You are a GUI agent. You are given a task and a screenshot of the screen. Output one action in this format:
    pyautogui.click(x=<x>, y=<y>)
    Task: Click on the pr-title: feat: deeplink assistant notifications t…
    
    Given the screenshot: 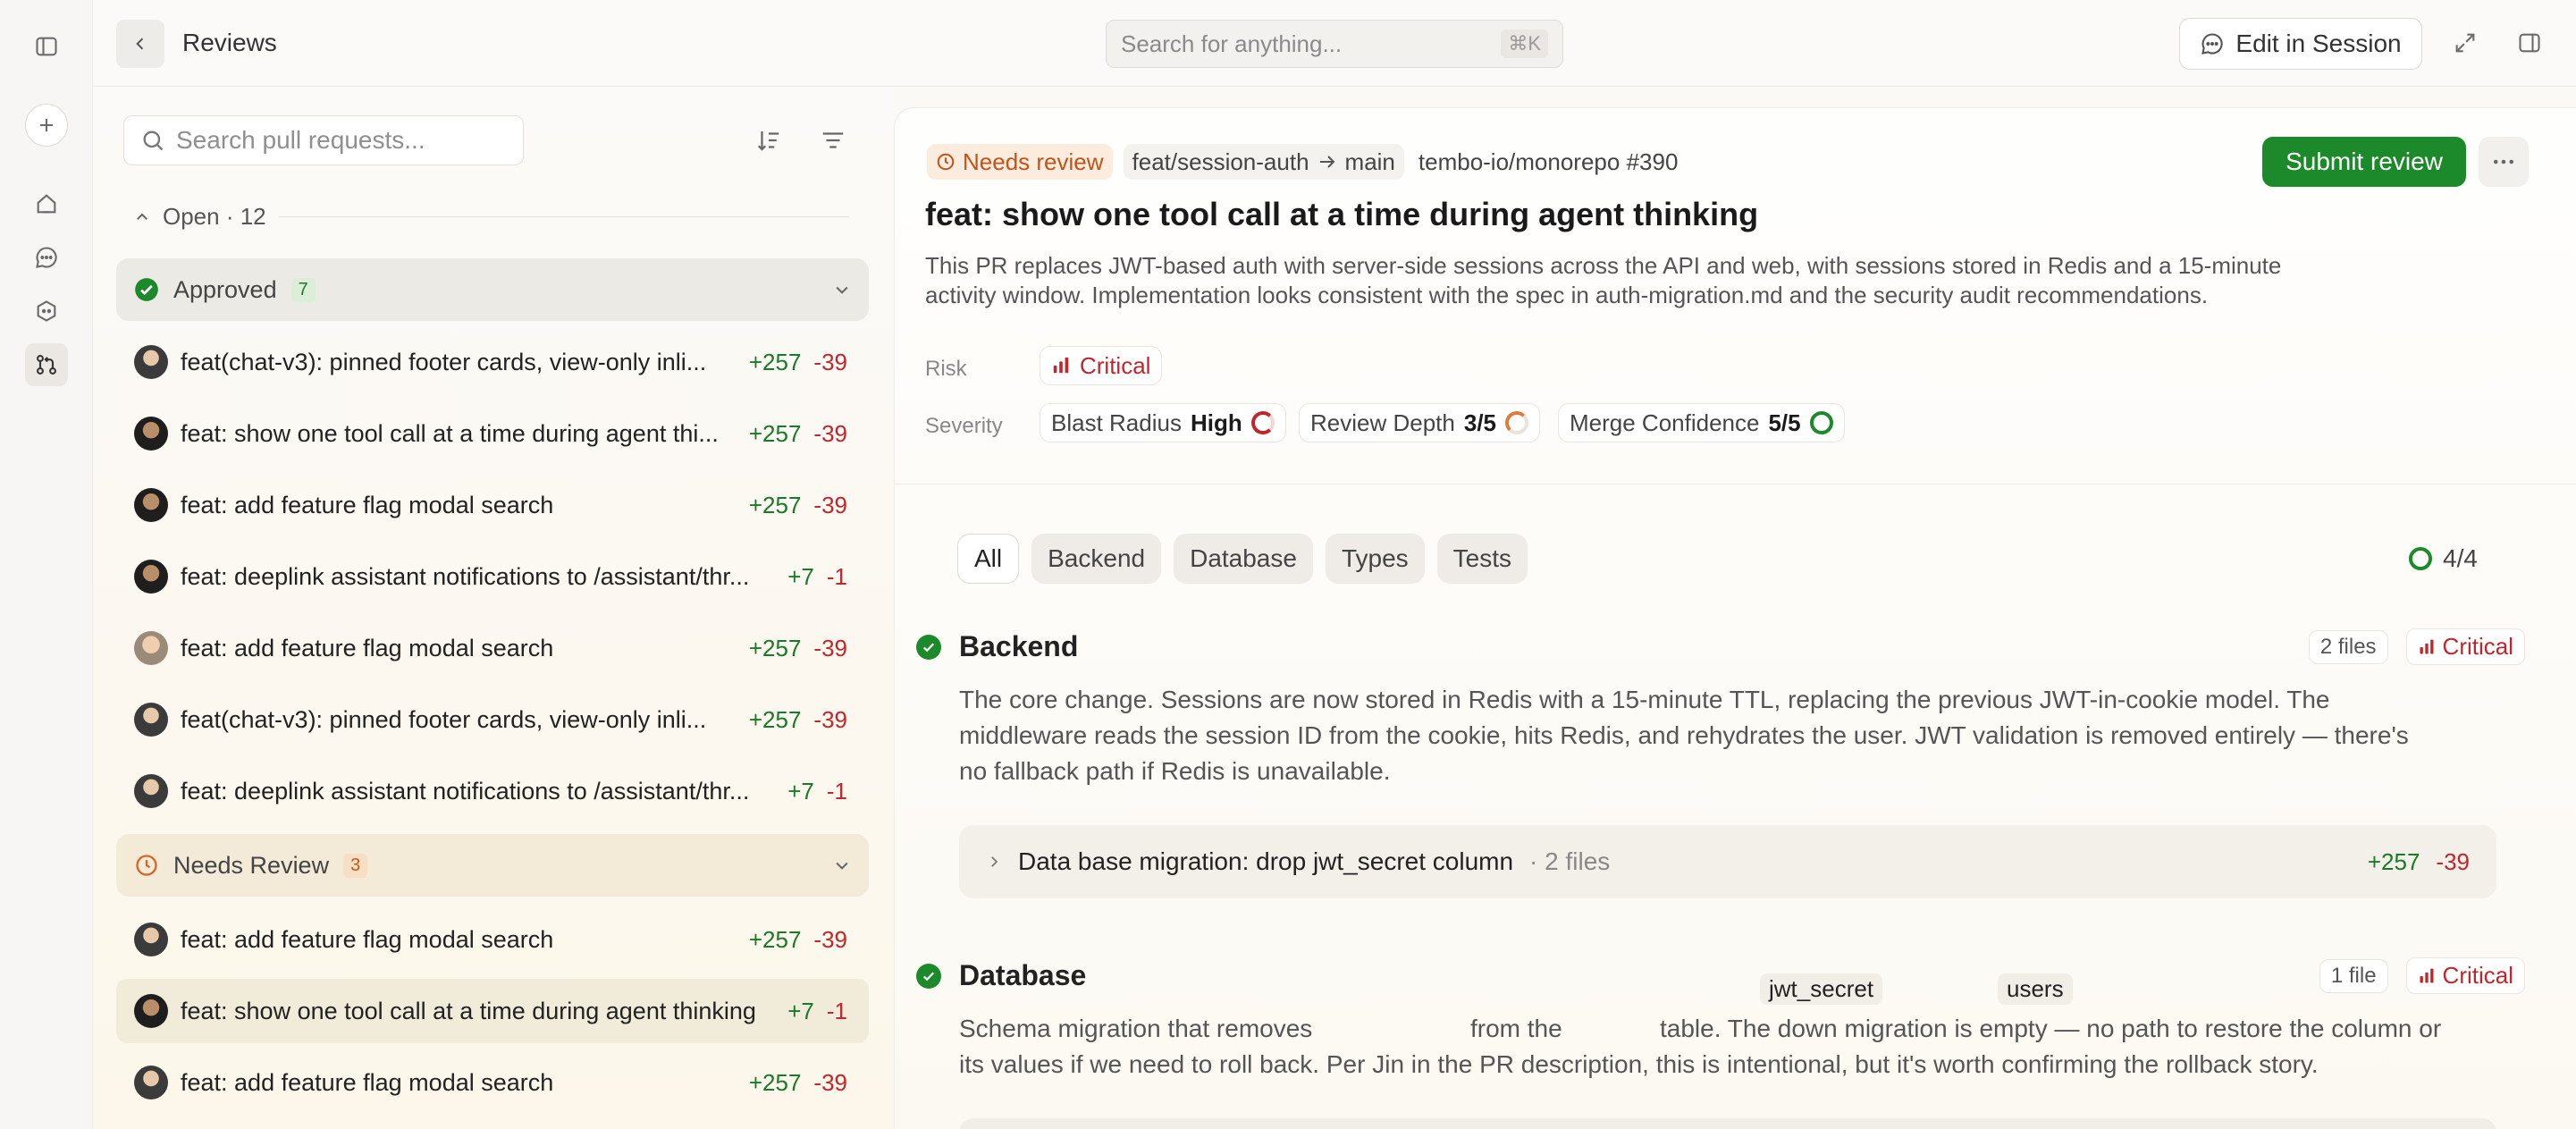 What is the action you would take?
    pyautogui.click(x=466, y=576)
    